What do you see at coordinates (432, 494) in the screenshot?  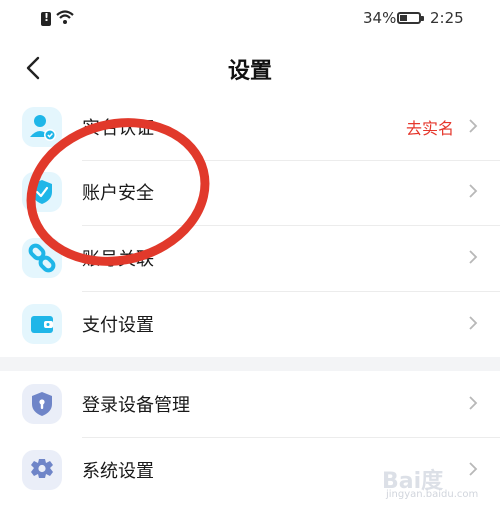 I see `watermark-sub: jingyan.baidu.com` at bounding box center [432, 494].